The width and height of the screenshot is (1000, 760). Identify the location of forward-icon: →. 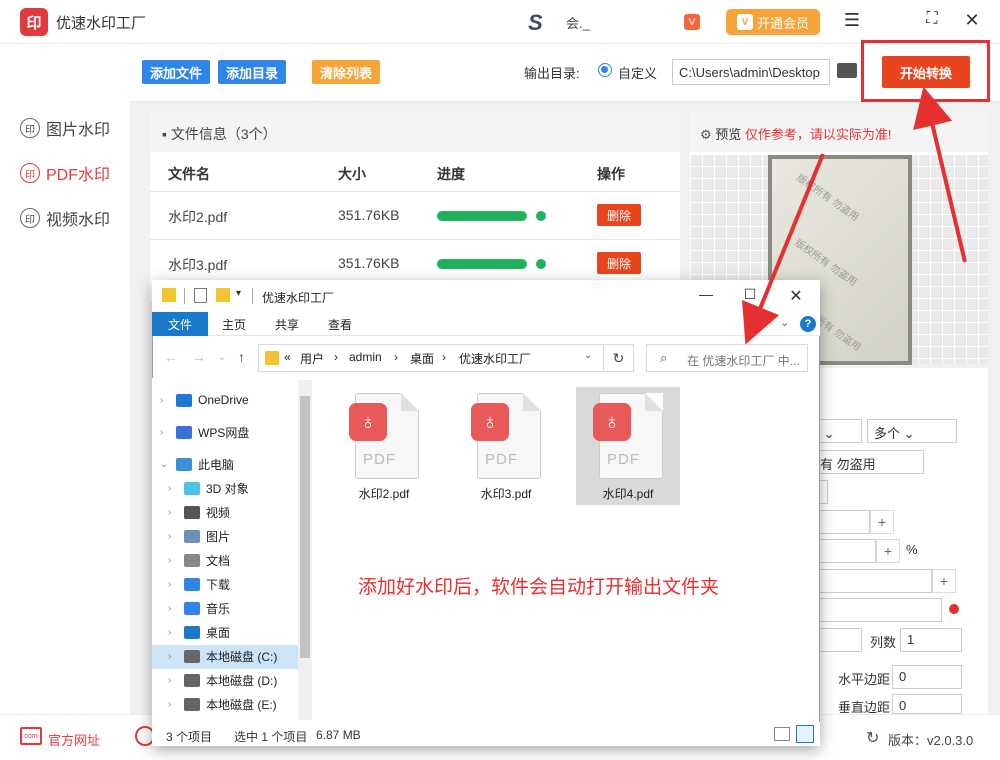
(199, 357).